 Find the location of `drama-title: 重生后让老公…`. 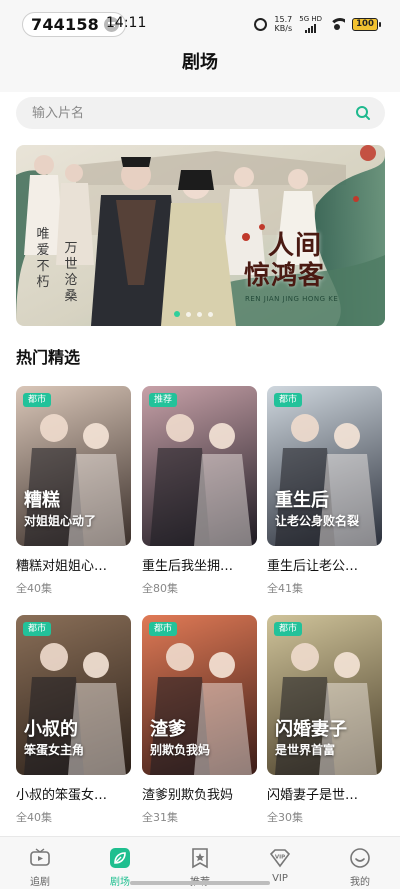

drama-title: 重生后让老公… is located at coordinates (324, 564).